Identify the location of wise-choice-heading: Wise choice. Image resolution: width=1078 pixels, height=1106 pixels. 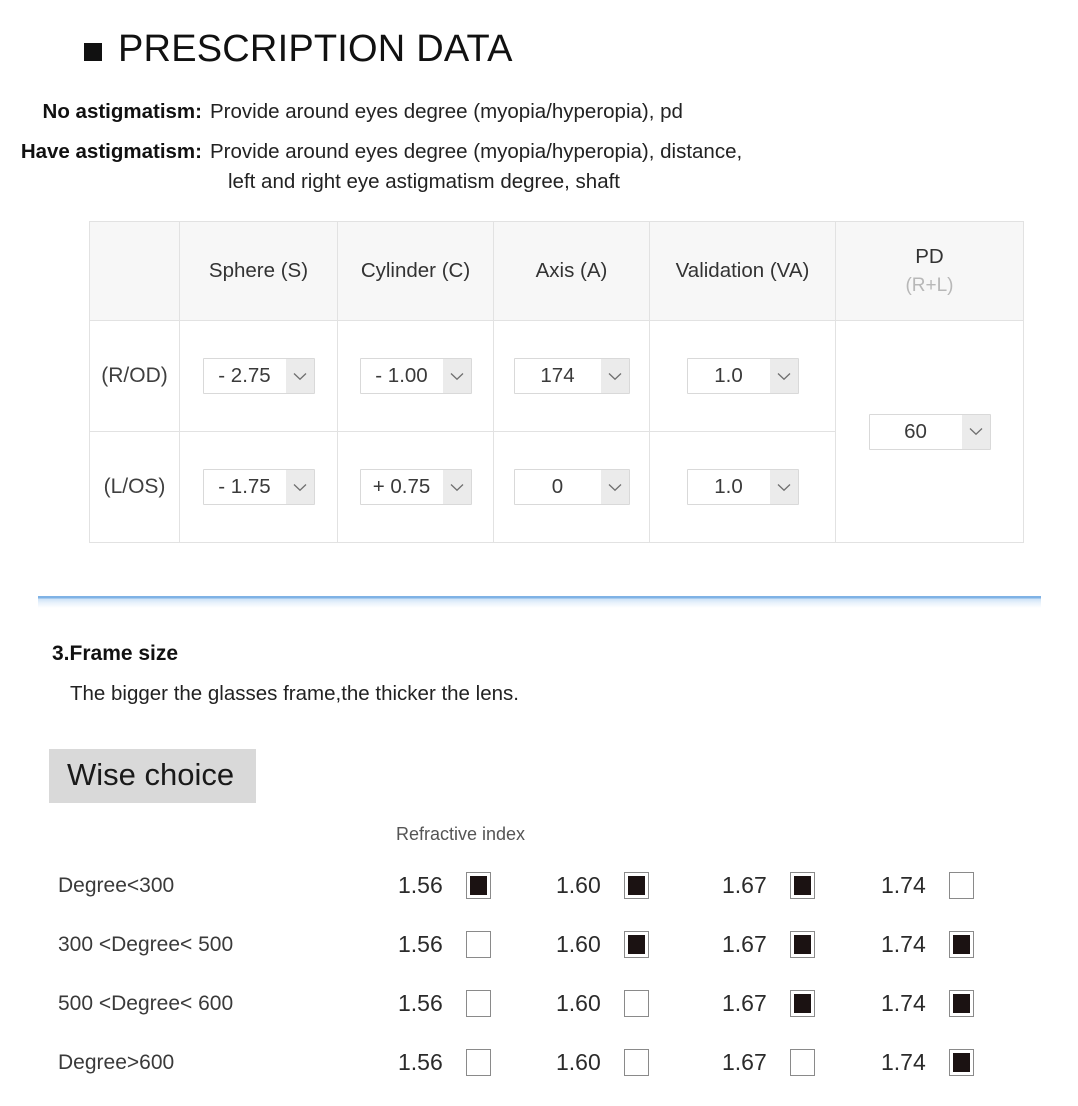
(153, 776).